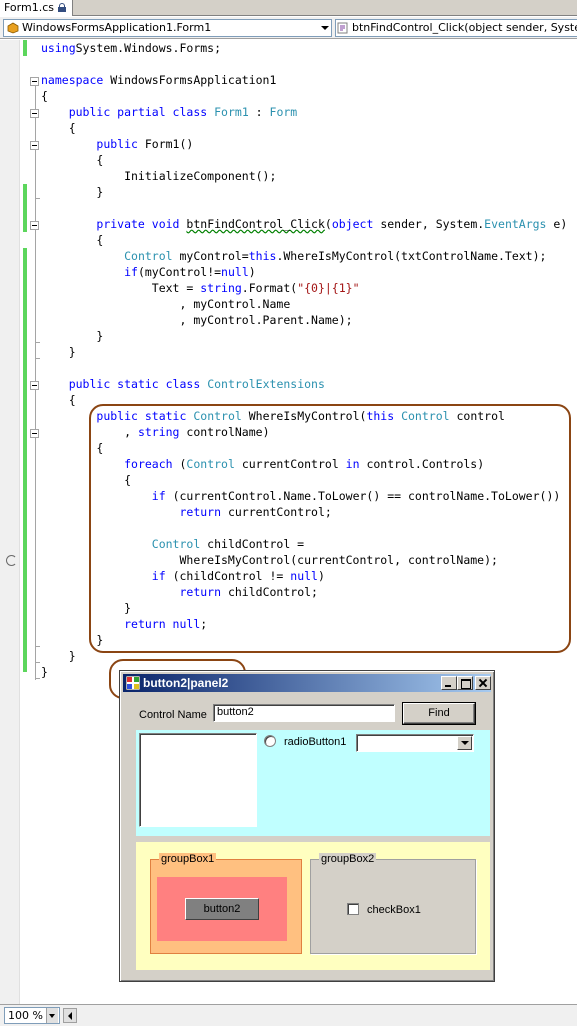 The width and height of the screenshot is (577, 1026). I want to click on group-box-2: groupBox2 checkBox1, so click(393, 903).